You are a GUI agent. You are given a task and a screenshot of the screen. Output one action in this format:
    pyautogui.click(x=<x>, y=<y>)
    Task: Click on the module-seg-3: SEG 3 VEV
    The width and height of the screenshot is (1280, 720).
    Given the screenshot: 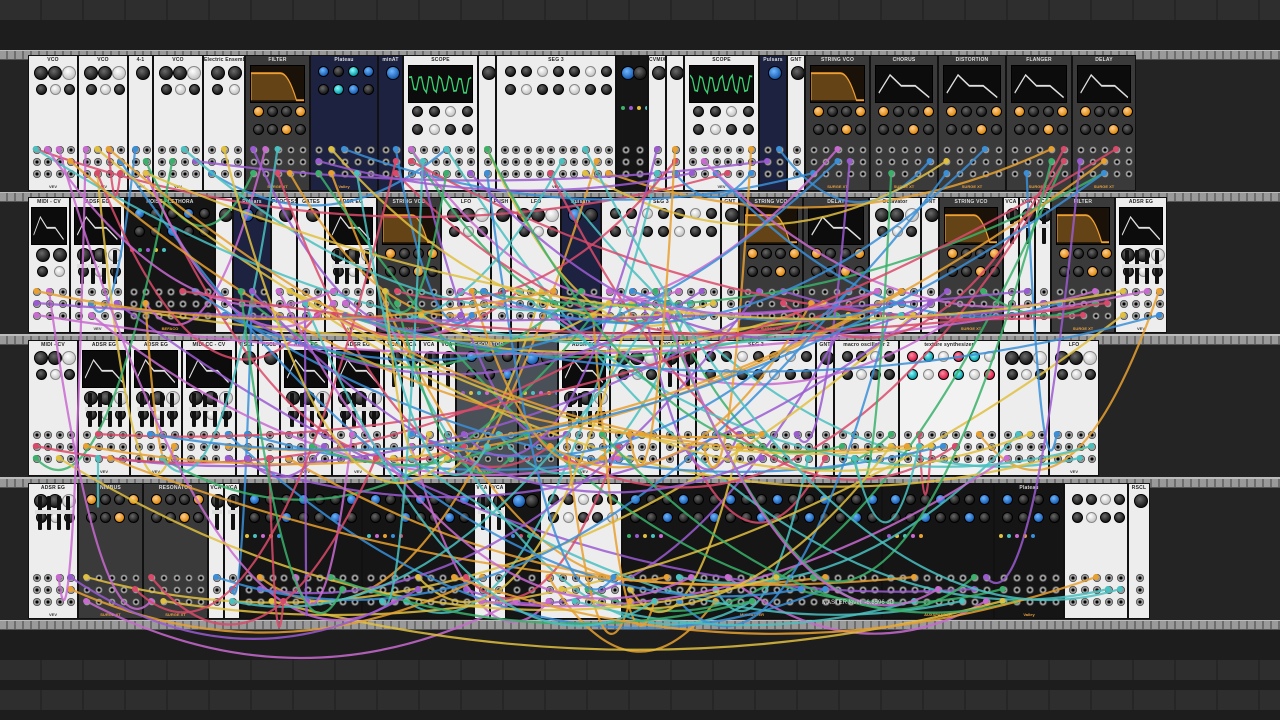 What is the action you would take?
    pyautogui.click(x=661, y=265)
    